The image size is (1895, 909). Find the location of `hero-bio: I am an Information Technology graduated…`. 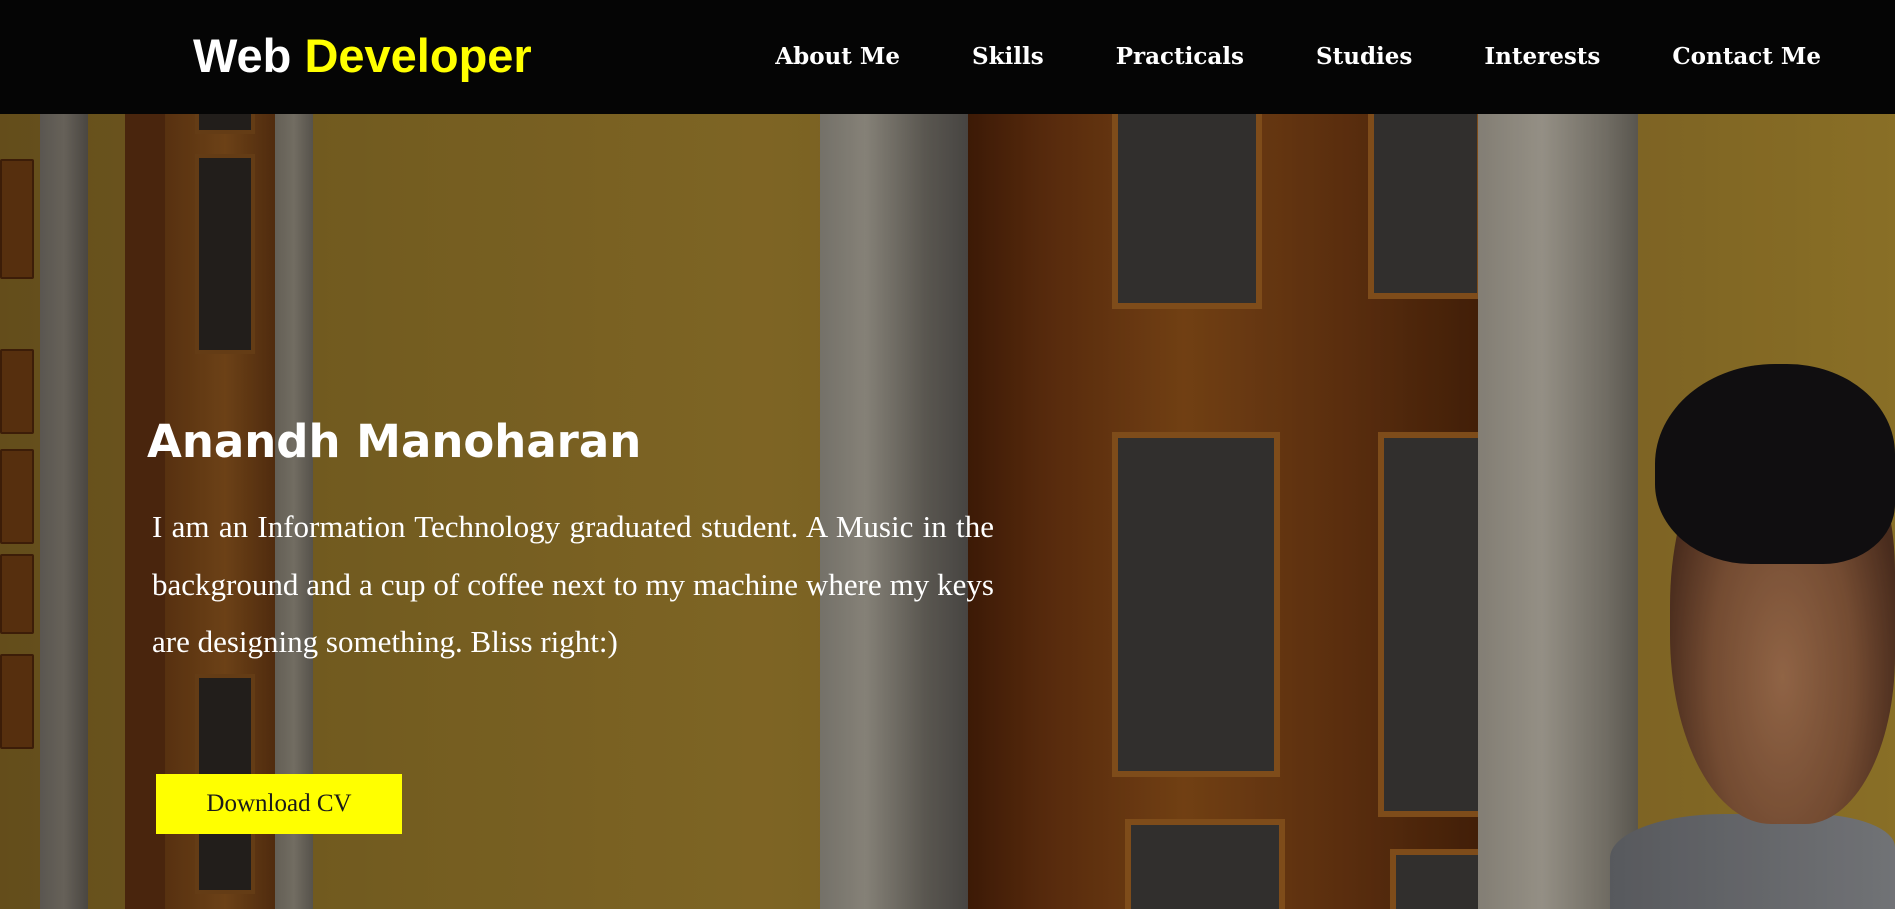

hero-bio: I am an Information Technology graduated… is located at coordinates (573, 584).